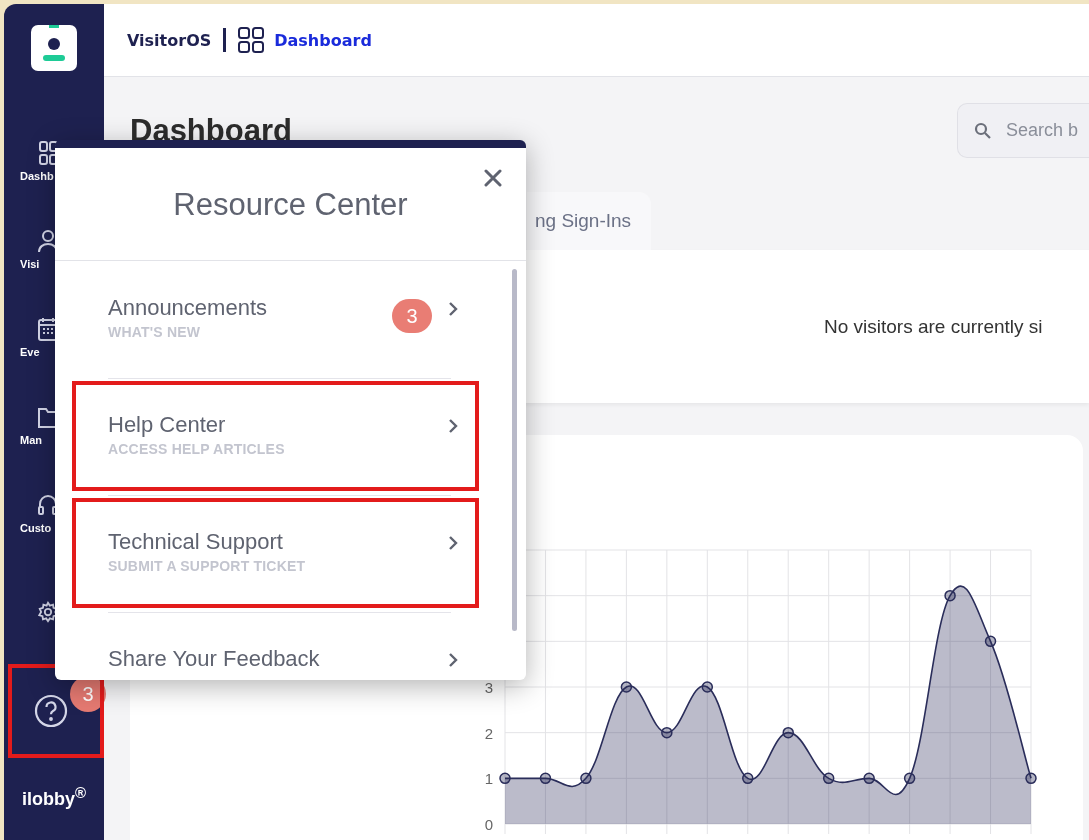 Image resolution: width=1089 pixels, height=840 pixels. Describe the element at coordinates (211, 130) in the screenshot. I see `page-title: Dashboard` at that location.